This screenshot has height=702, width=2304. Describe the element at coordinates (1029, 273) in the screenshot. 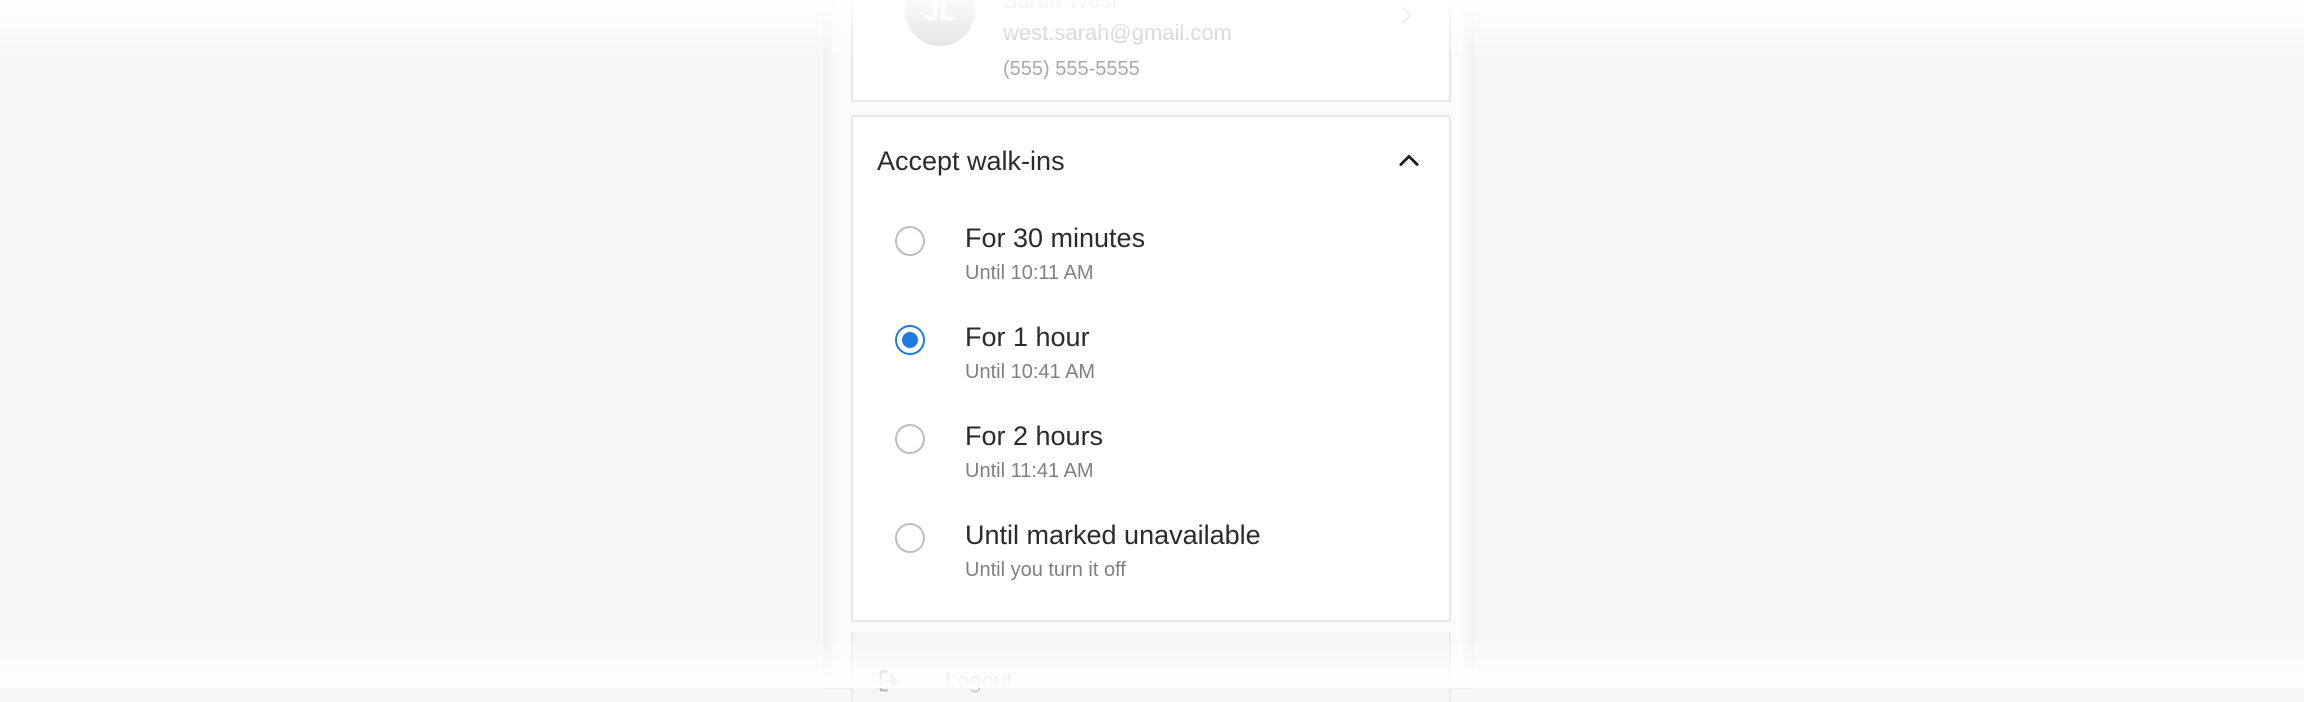

I see `option-sublabel: Until 10:11 AM` at that location.